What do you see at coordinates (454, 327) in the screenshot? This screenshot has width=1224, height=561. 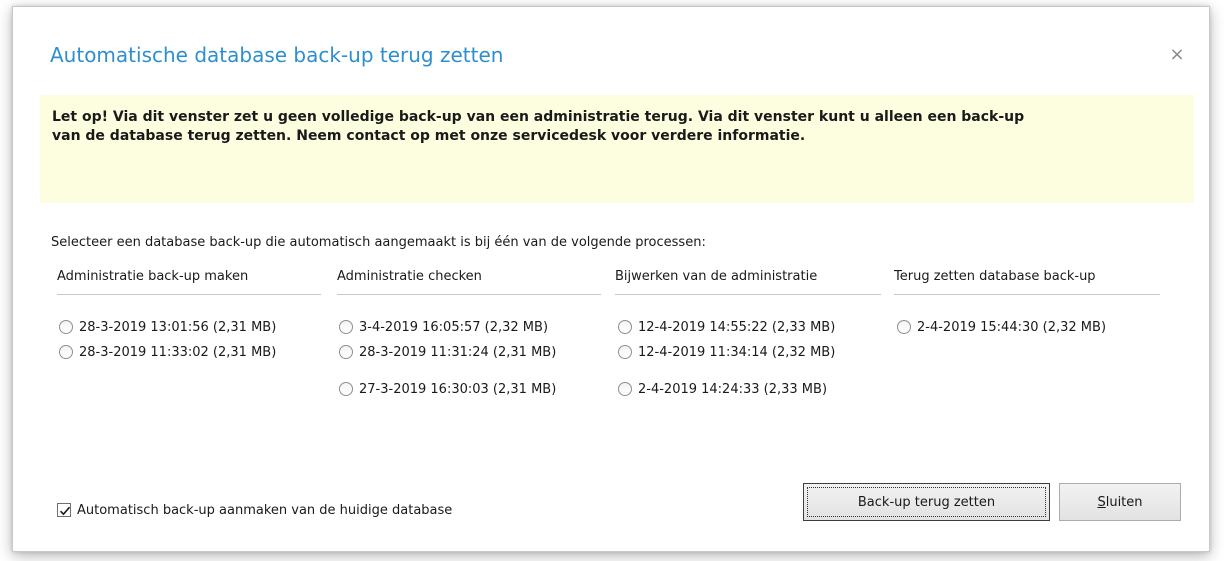 I see `backup-option-label: 3-4-2019 16:05:57 (2,32 MB)` at bounding box center [454, 327].